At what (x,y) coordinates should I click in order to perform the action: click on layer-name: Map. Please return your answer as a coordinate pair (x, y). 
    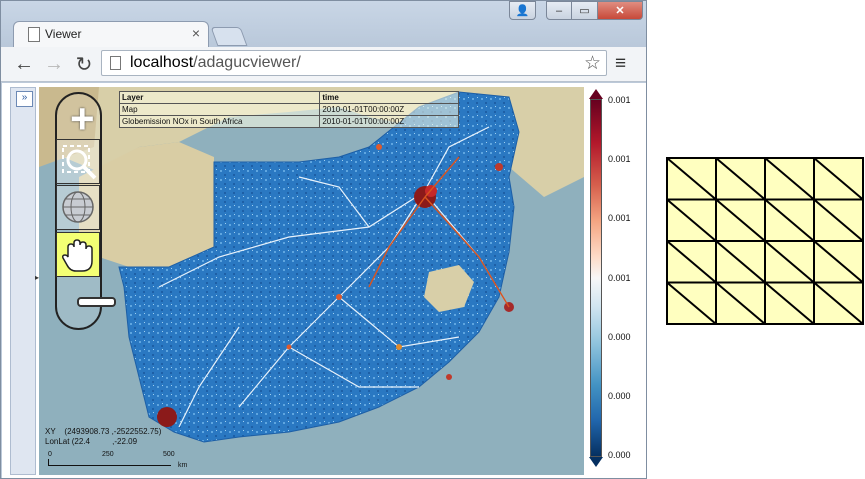
    Looking at the image, I should click on (219, 109).